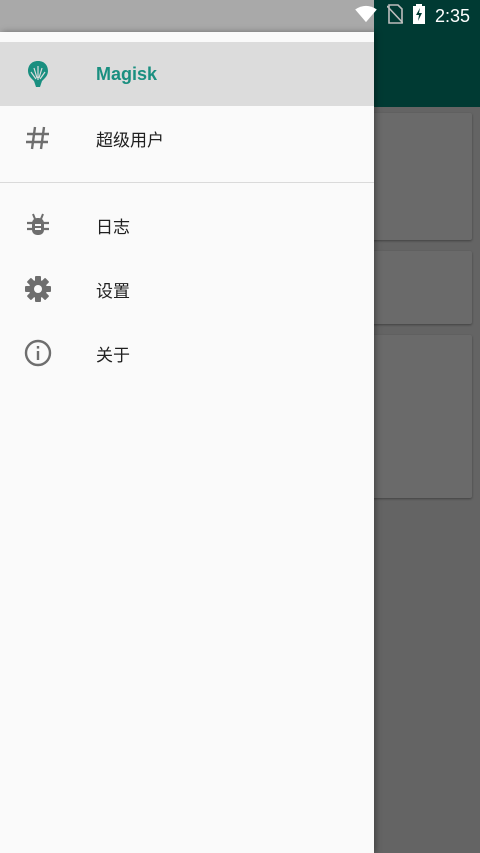 The height and width of the screenshot is (853, 480). Describe the element at coordinates (187, 37) in the screenshot. I see `drawer-header` at that location.